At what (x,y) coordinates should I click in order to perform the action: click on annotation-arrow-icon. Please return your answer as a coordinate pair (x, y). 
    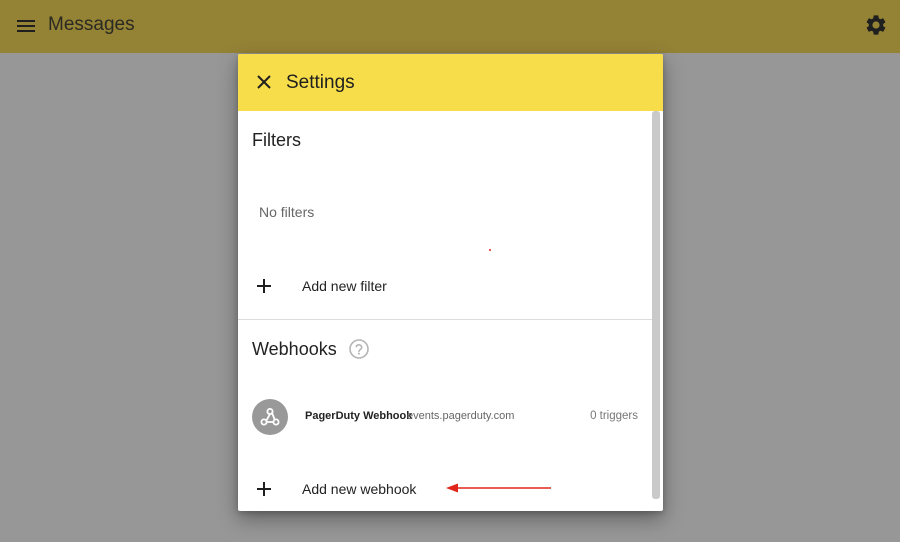
    Looking at the image, I should click on (498, 488).